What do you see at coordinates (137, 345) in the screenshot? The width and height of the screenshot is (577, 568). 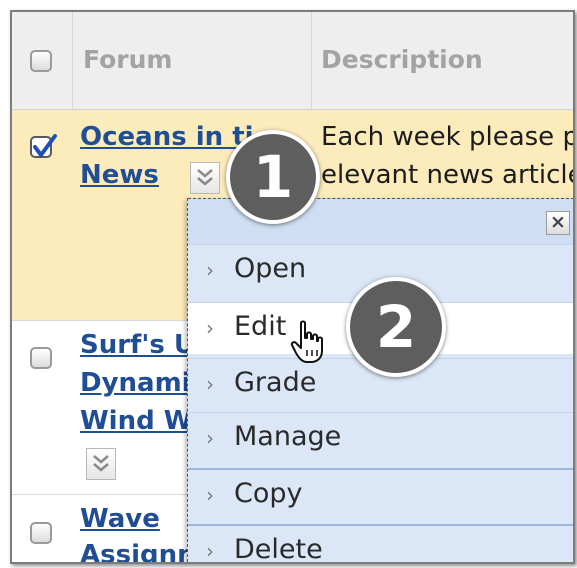 I see `forum-title-link: Surf's U` at bounding box center [137, 345].